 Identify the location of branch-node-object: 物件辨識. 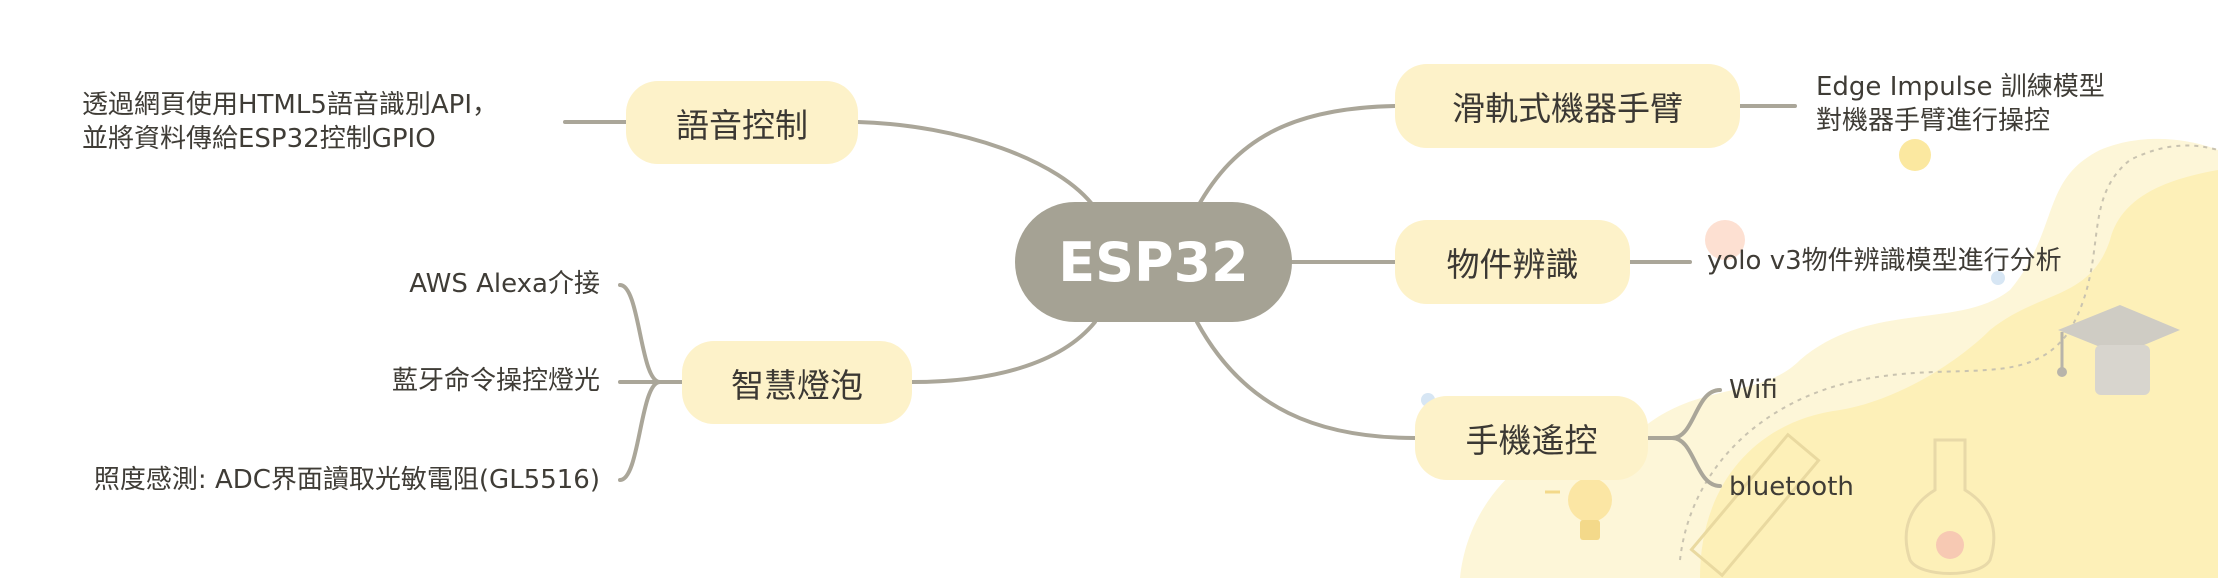
(1512, 262).